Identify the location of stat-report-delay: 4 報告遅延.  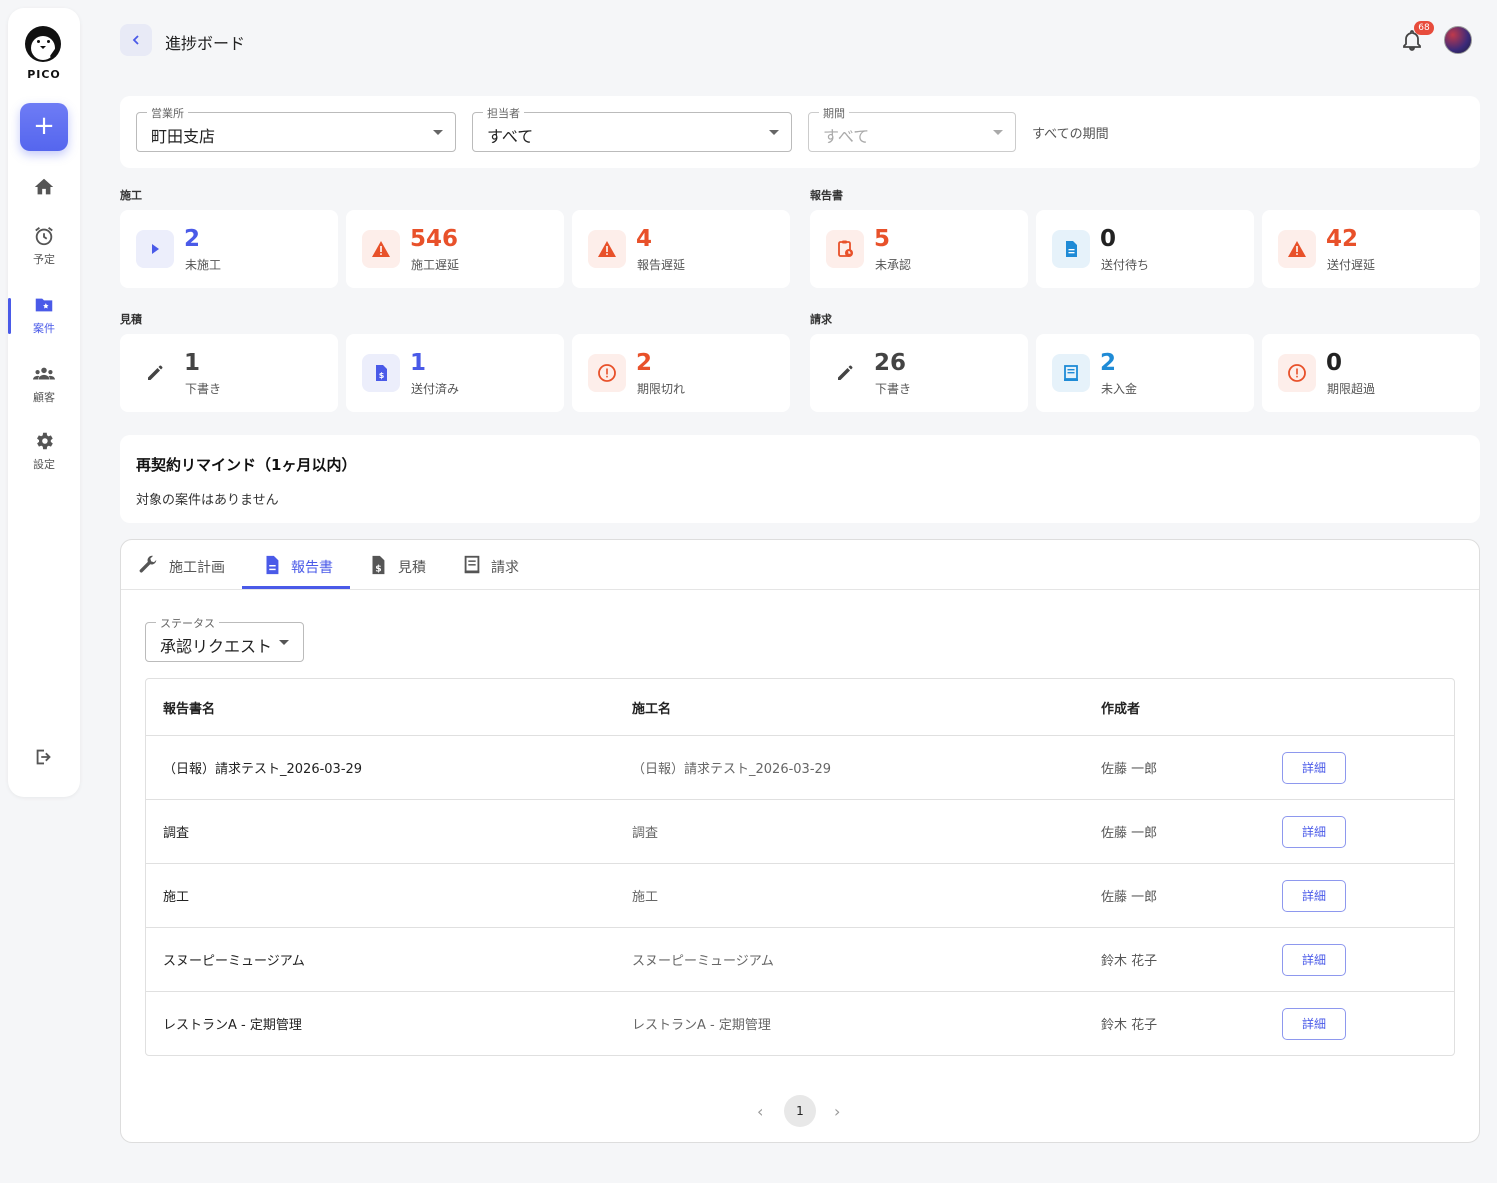
(681, 249).